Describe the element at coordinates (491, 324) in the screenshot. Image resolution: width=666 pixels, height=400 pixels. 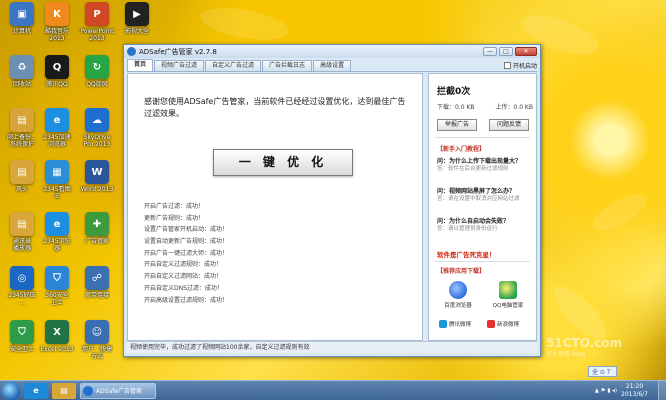
I see `sina-weibo-icon` at that location.